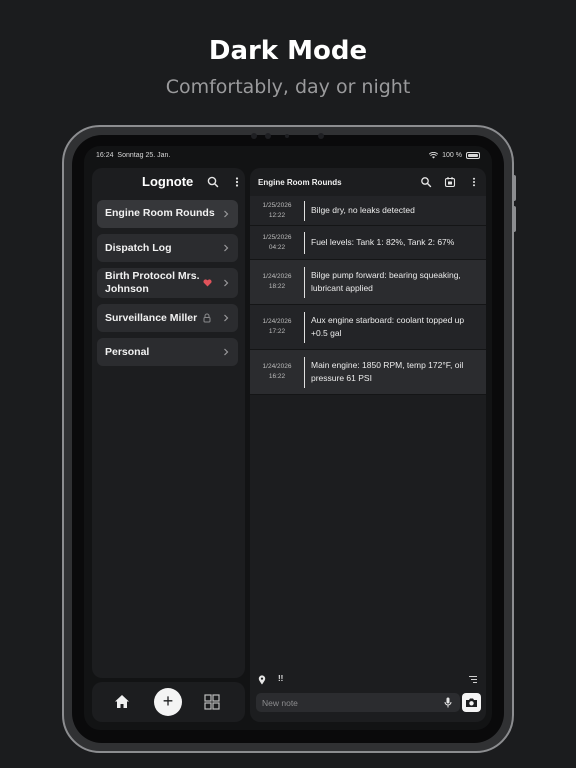 The height and width of the screenshot is (768, 576). What do you see at coordinates (288, 51) in the screenshot?
I see `marketing-headline: Dark Mode` at bounding box center [288, 51].